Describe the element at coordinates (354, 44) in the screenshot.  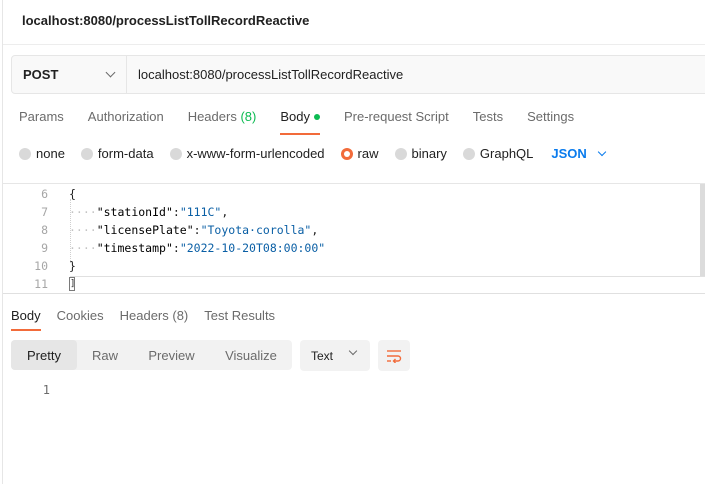
I see `title-divider` at that location.